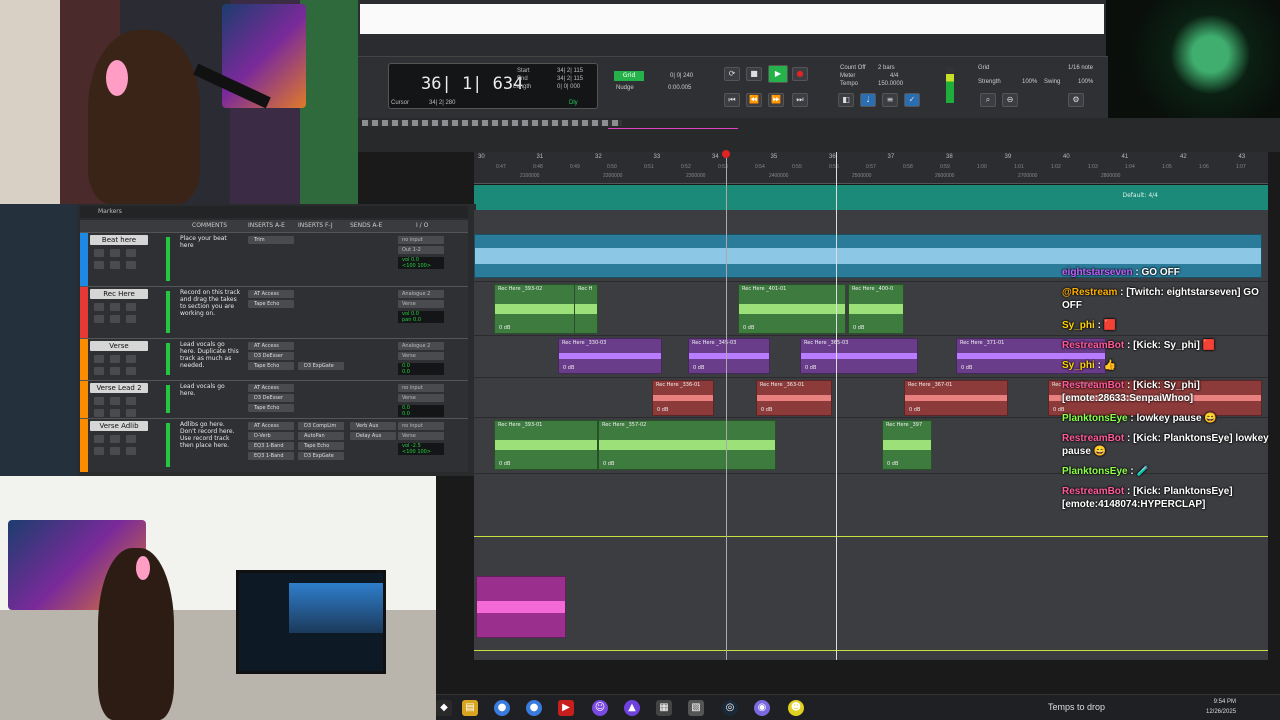 This screenshot has height=720, width=1280. Describe the element at coordinates (819, 135) in the screenshot. I see `session-overview` at that location.